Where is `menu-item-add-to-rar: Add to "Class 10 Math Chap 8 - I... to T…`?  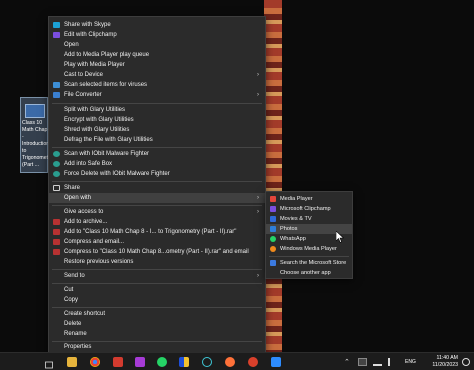
menu-item-add-to-rar: Add to "Class 10 Math Chap 8 - I... to T… is located at coordinates (157, 232).